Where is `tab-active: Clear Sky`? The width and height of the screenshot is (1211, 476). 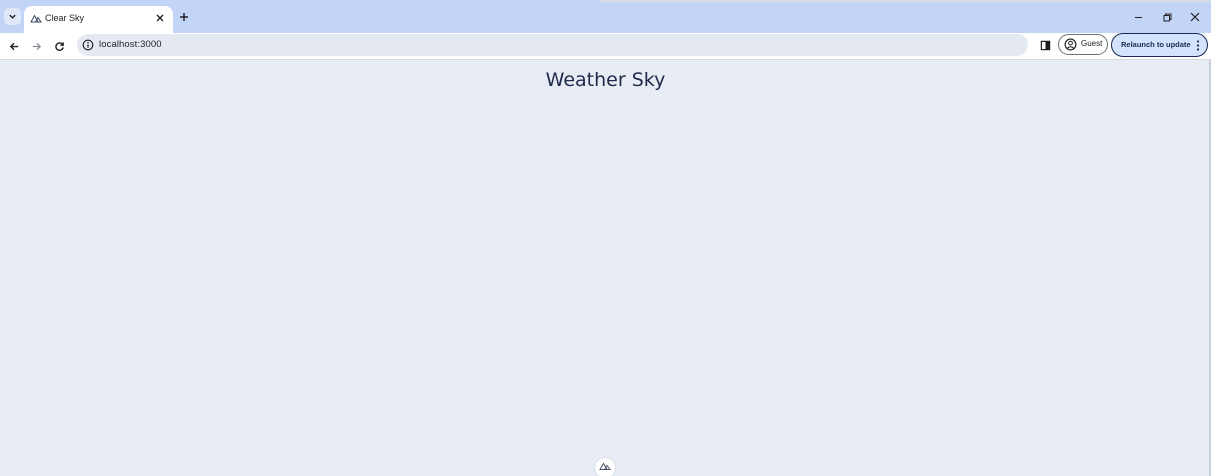
tab-active: Clear Sky is located at coordinates (98, 19).